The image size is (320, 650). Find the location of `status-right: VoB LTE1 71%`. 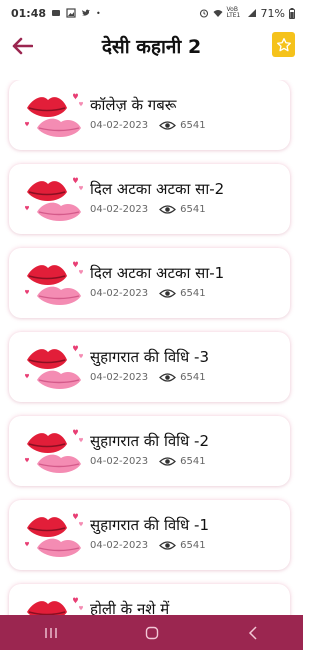

status-right: VoB LTE1 71% is located at coordinates (247, 13).